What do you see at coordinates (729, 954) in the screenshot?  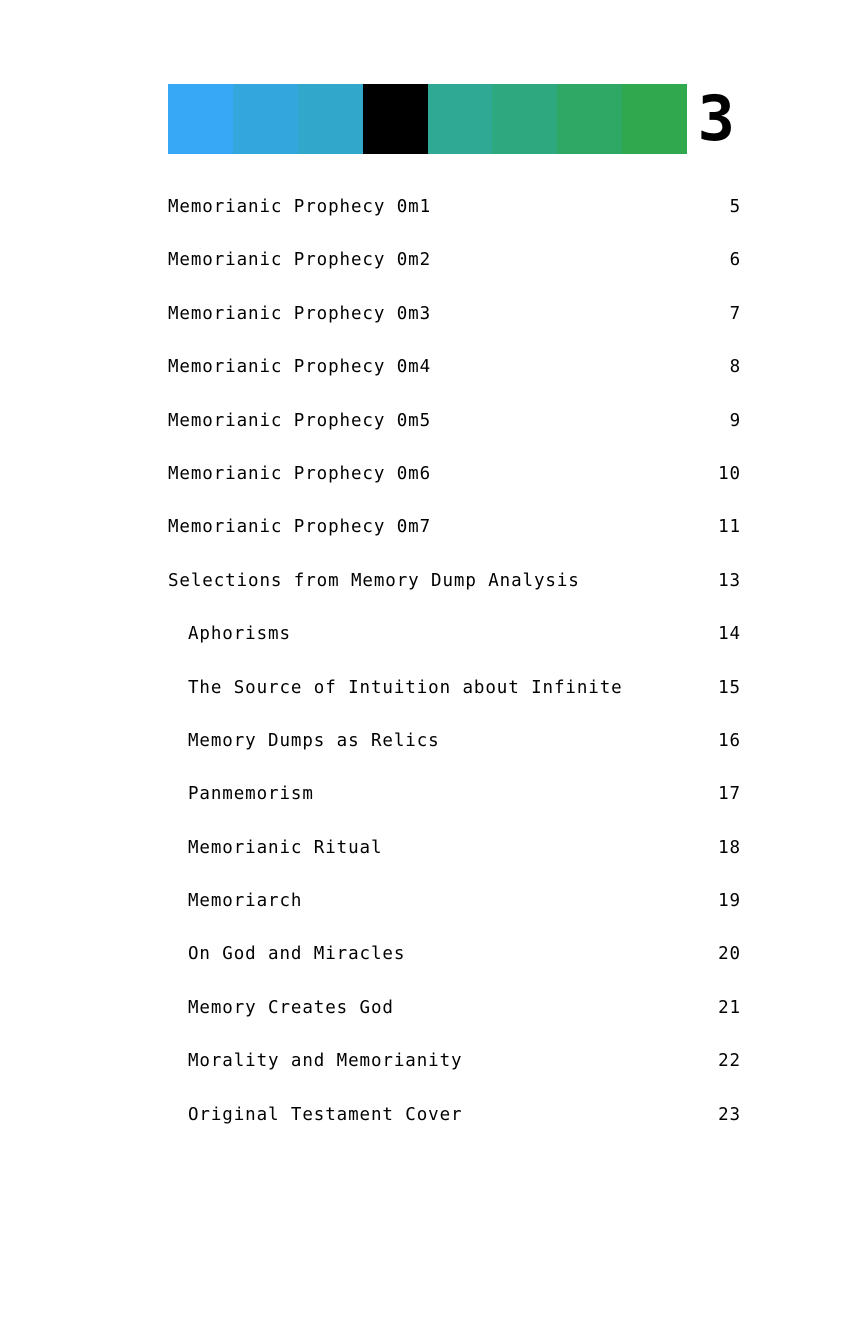 I see `toc-entry-page-number: 20` at bounding box center [729, 954].